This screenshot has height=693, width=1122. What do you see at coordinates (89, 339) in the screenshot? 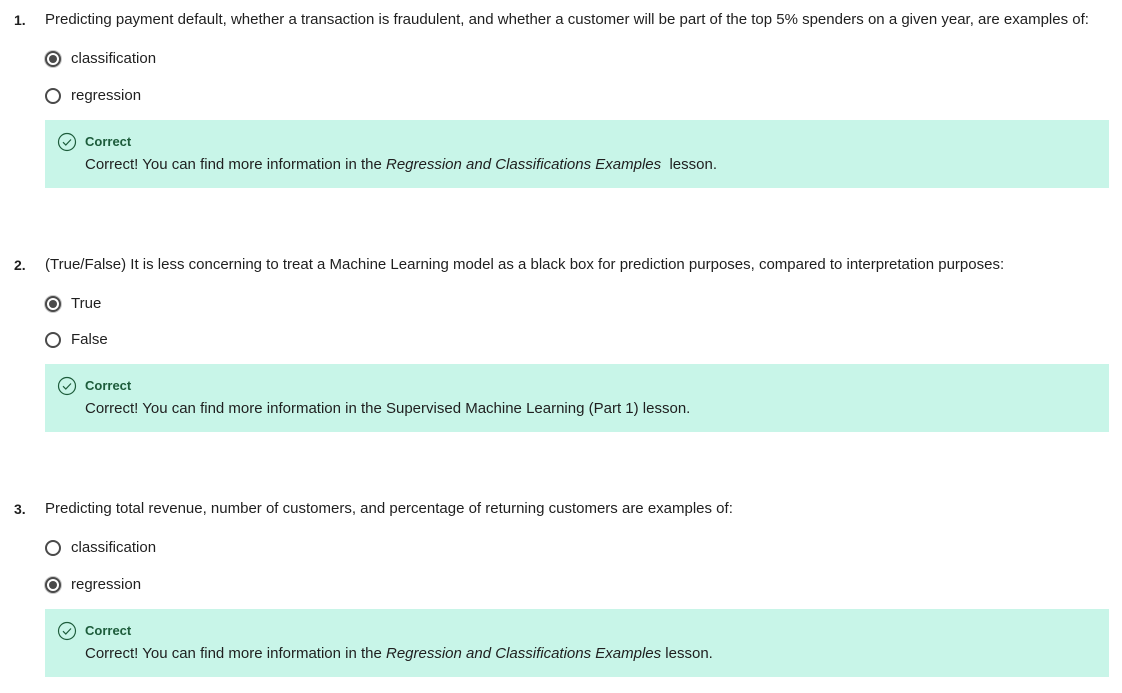
I see `option-label: False` at bounding box center [89, 339].